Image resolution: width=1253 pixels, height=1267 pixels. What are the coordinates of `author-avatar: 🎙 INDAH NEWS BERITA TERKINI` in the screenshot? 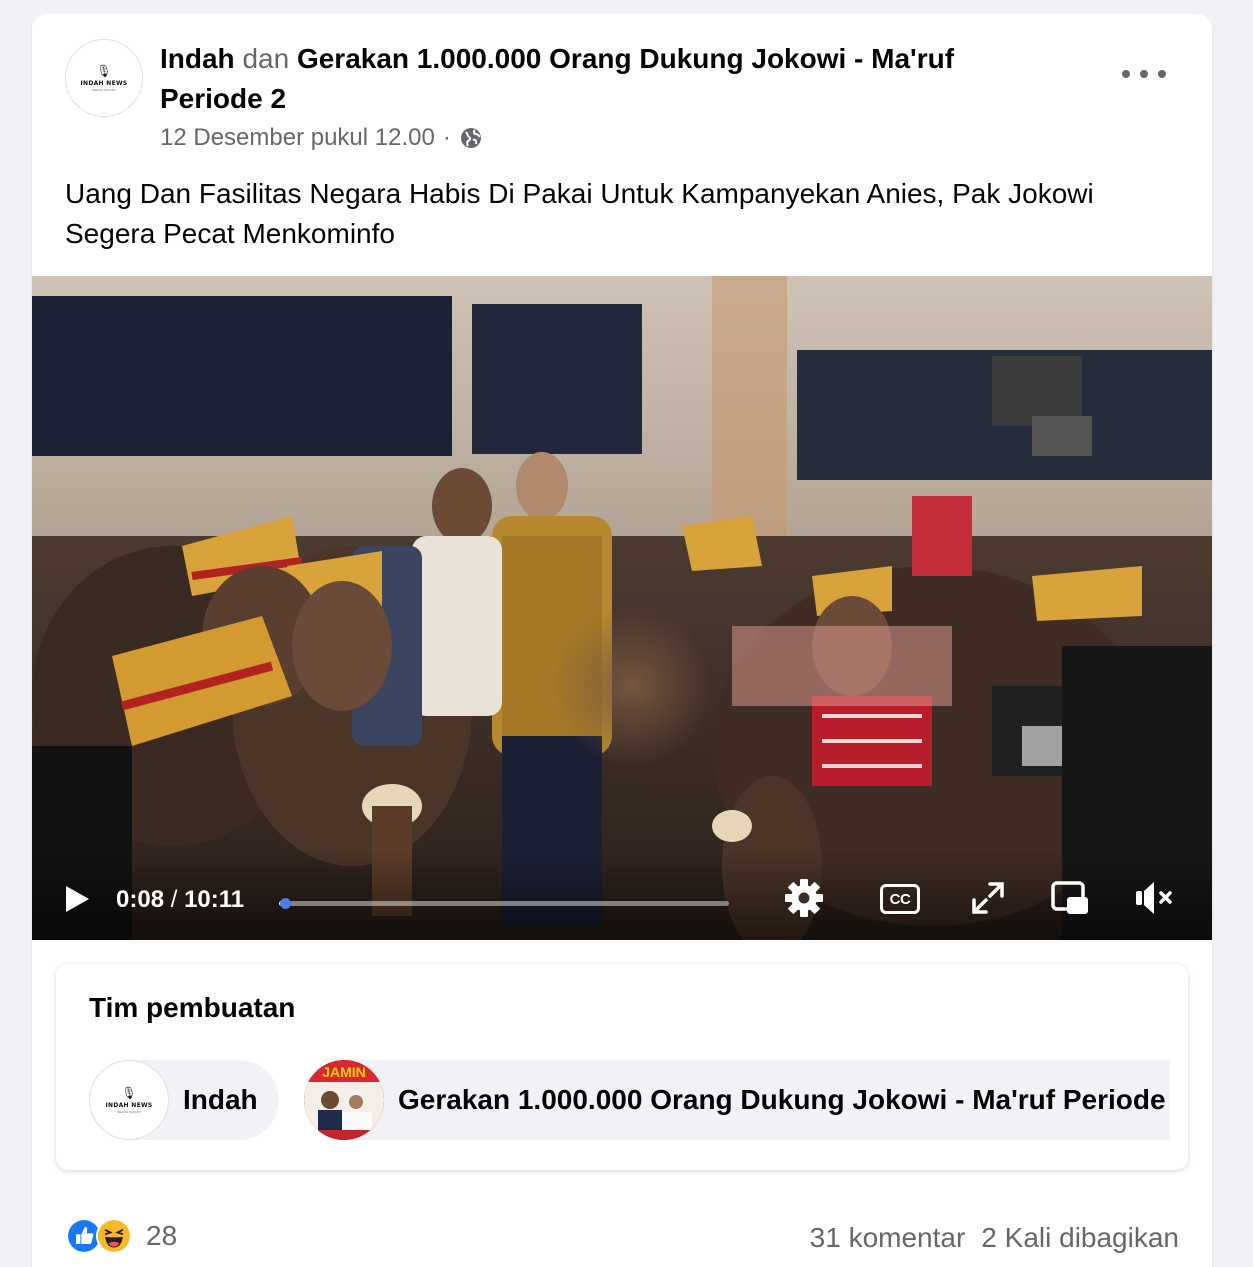 It's located at (104, 78).